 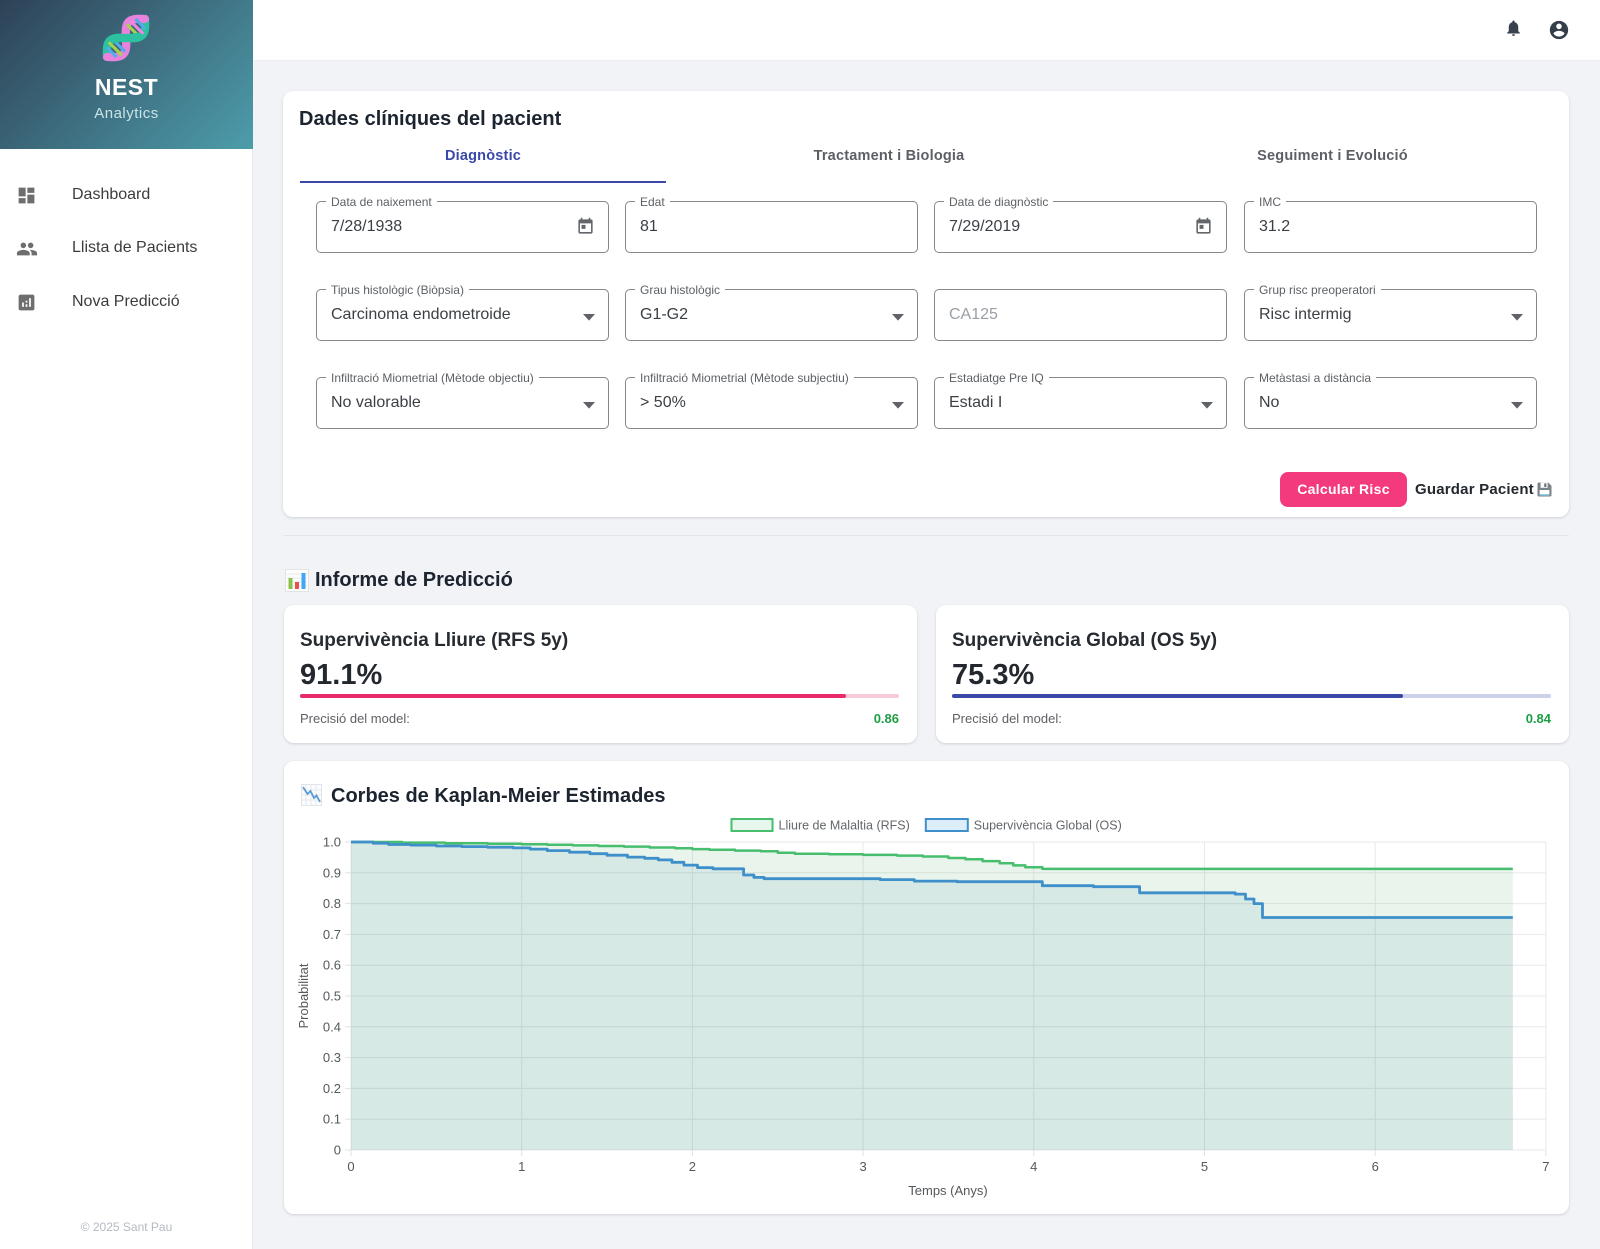 I want to click on svg-text: 1.0, so click(x=332, y=842).